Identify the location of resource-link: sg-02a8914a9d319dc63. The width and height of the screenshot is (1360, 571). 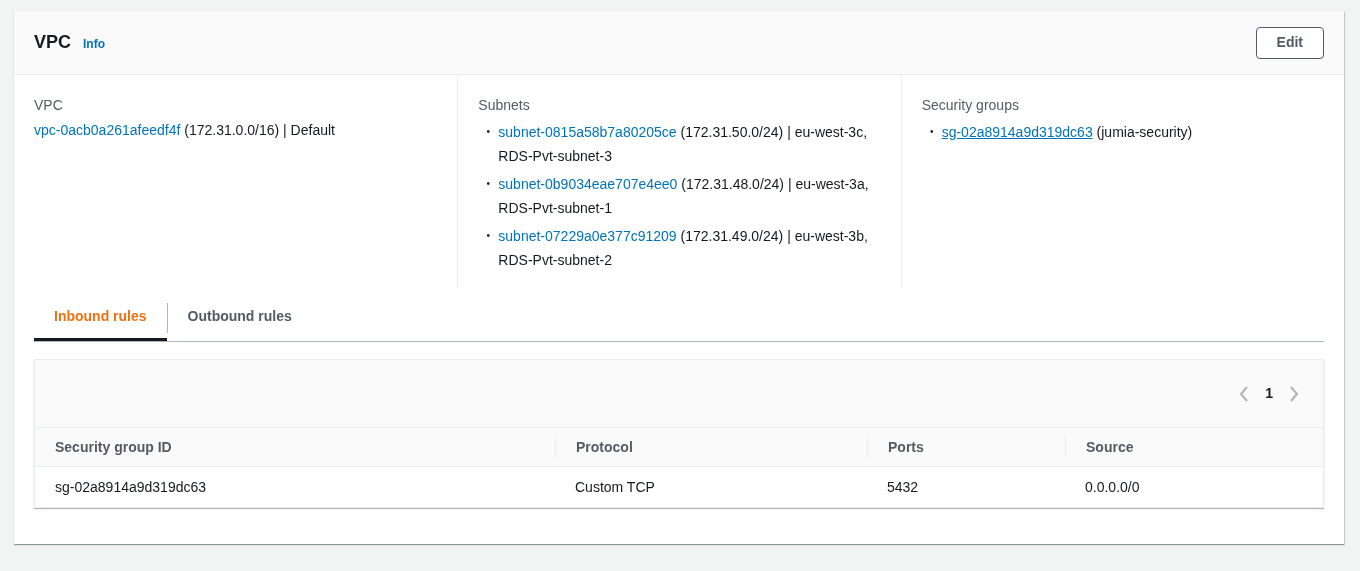
(1017, 132).